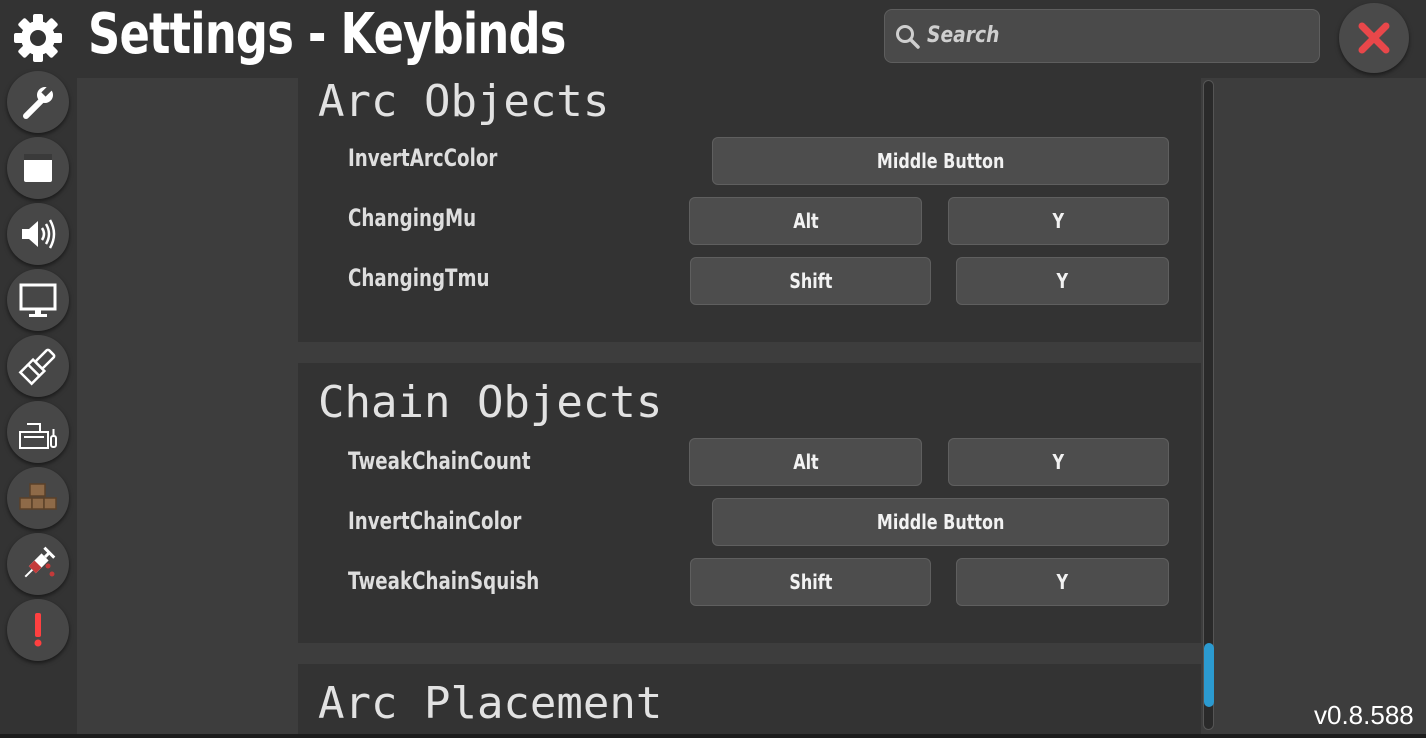 The height and width of the screenshot is (738, 1426). Describe the element at coordinates (1102, 36) in the screenshot. I see `search-input: Search` at that location.